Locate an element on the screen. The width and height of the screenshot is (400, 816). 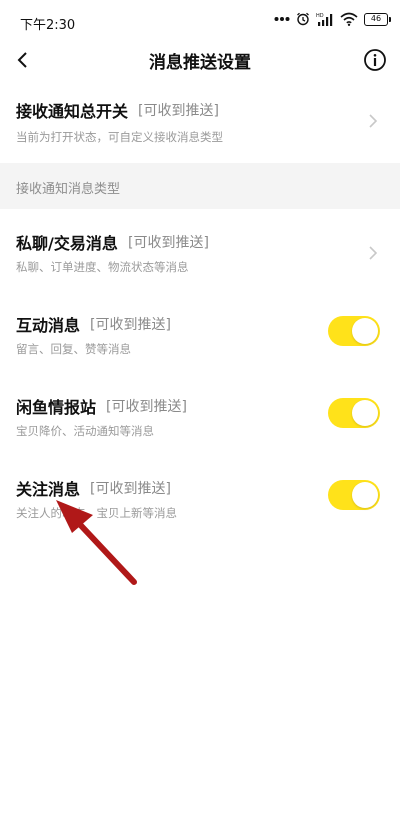
dots-icon is located at coordinates (282, 19).